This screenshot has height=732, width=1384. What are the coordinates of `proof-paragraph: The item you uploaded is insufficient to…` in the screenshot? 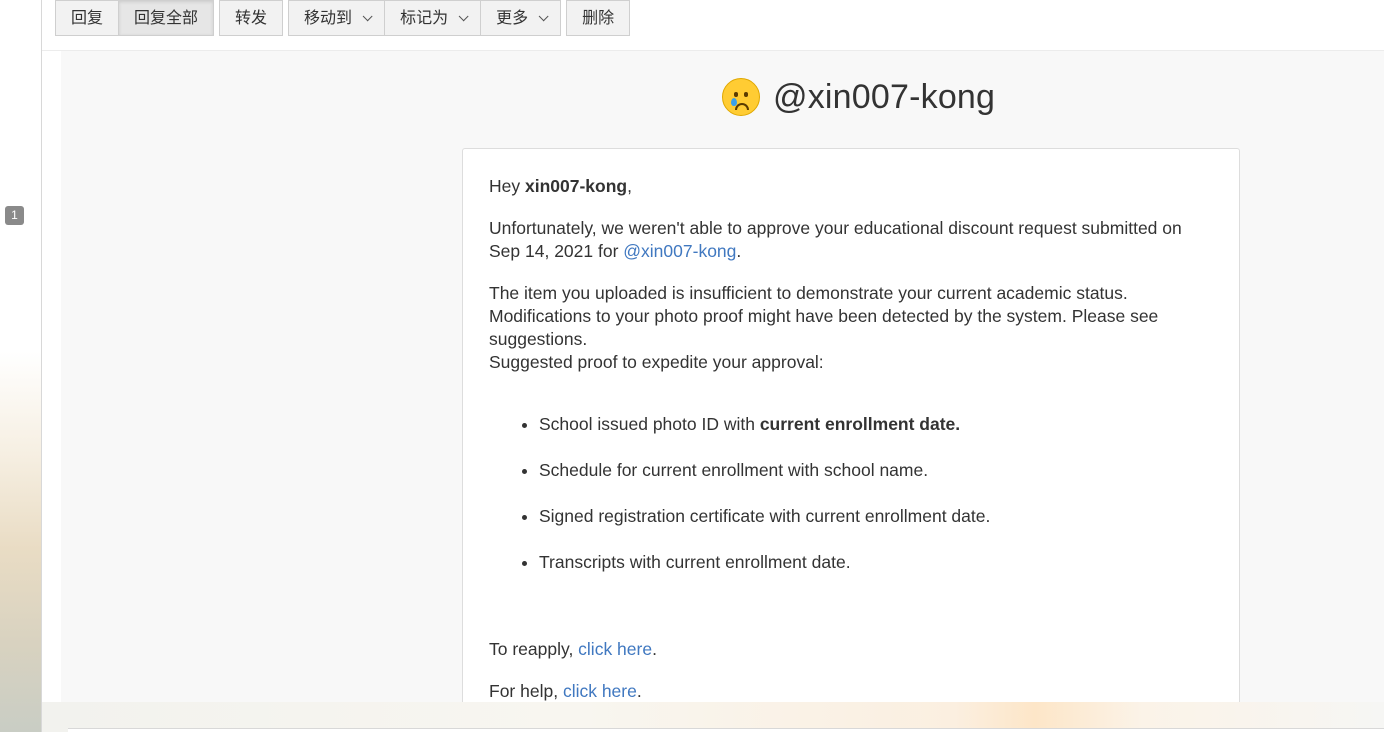 It's located at (851, 328).